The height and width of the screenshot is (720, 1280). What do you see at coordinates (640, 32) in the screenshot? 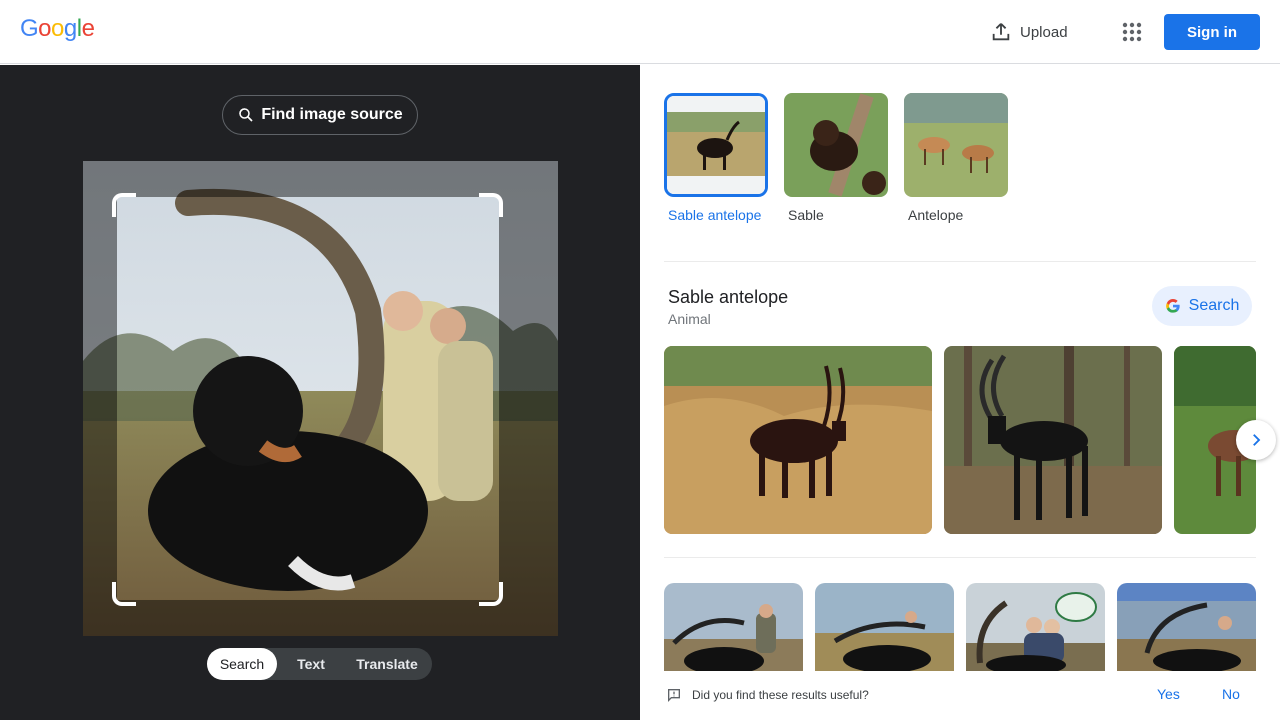
I see `top-bar: Google Upload Sign in` at bounding box center [640, 32].